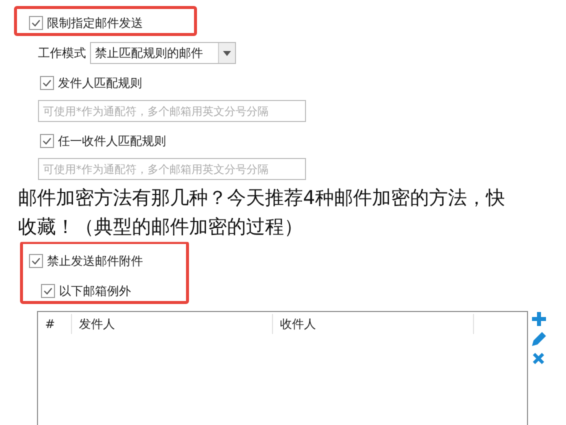 This screenshot has width=566, height=425. What do you see at coordinates (95, 261) in the screenshot?
I see `checkbox-label: 禁止发送邮件附件` at bounding box center [95, 261].